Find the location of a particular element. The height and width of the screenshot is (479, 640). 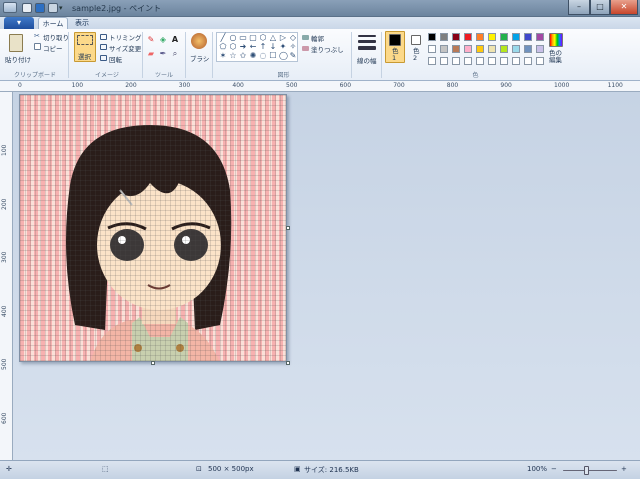

paste-icon is located at coordinates (16, 43).